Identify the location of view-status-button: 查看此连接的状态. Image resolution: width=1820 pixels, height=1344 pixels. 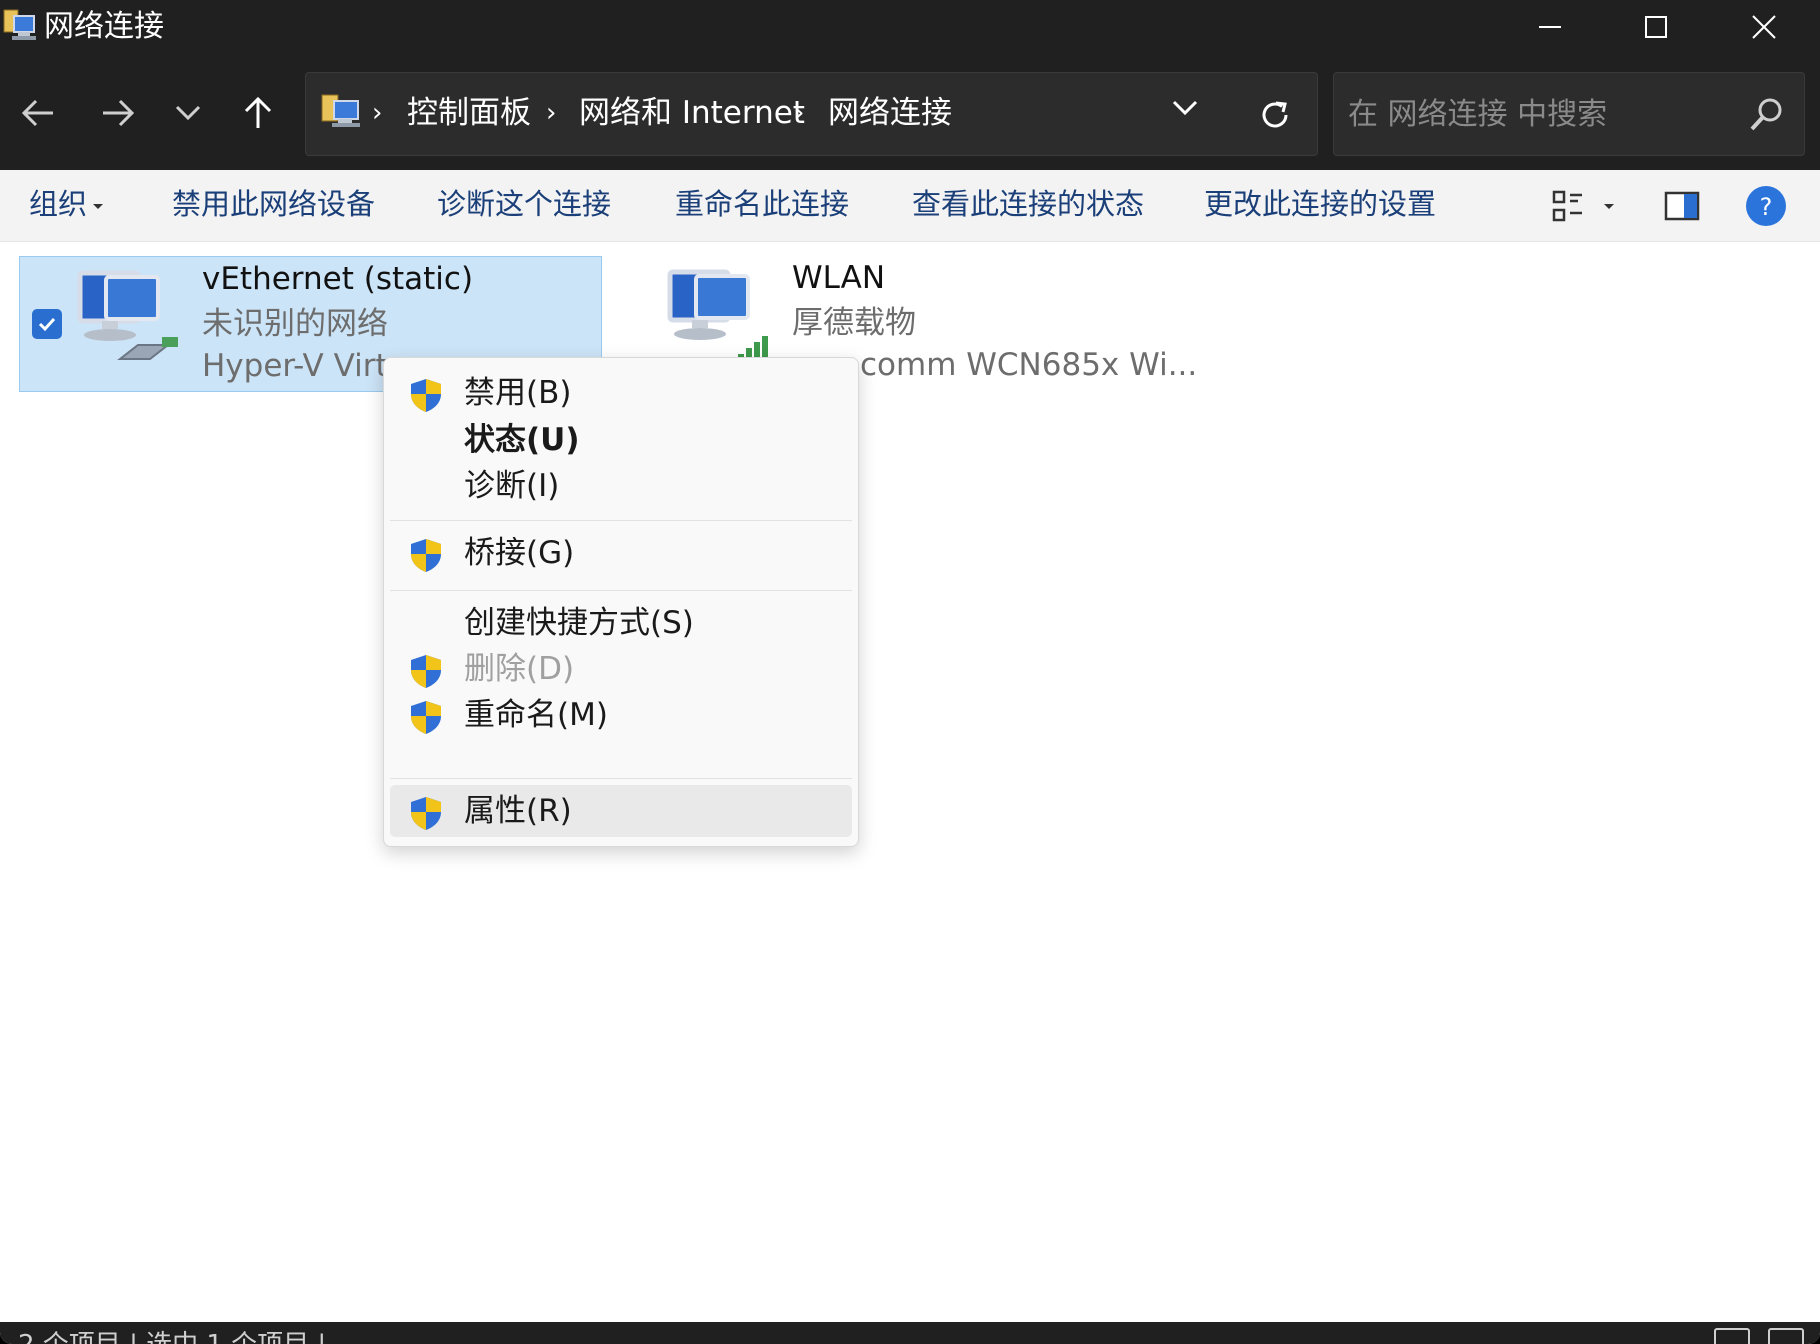
(1028, 204).